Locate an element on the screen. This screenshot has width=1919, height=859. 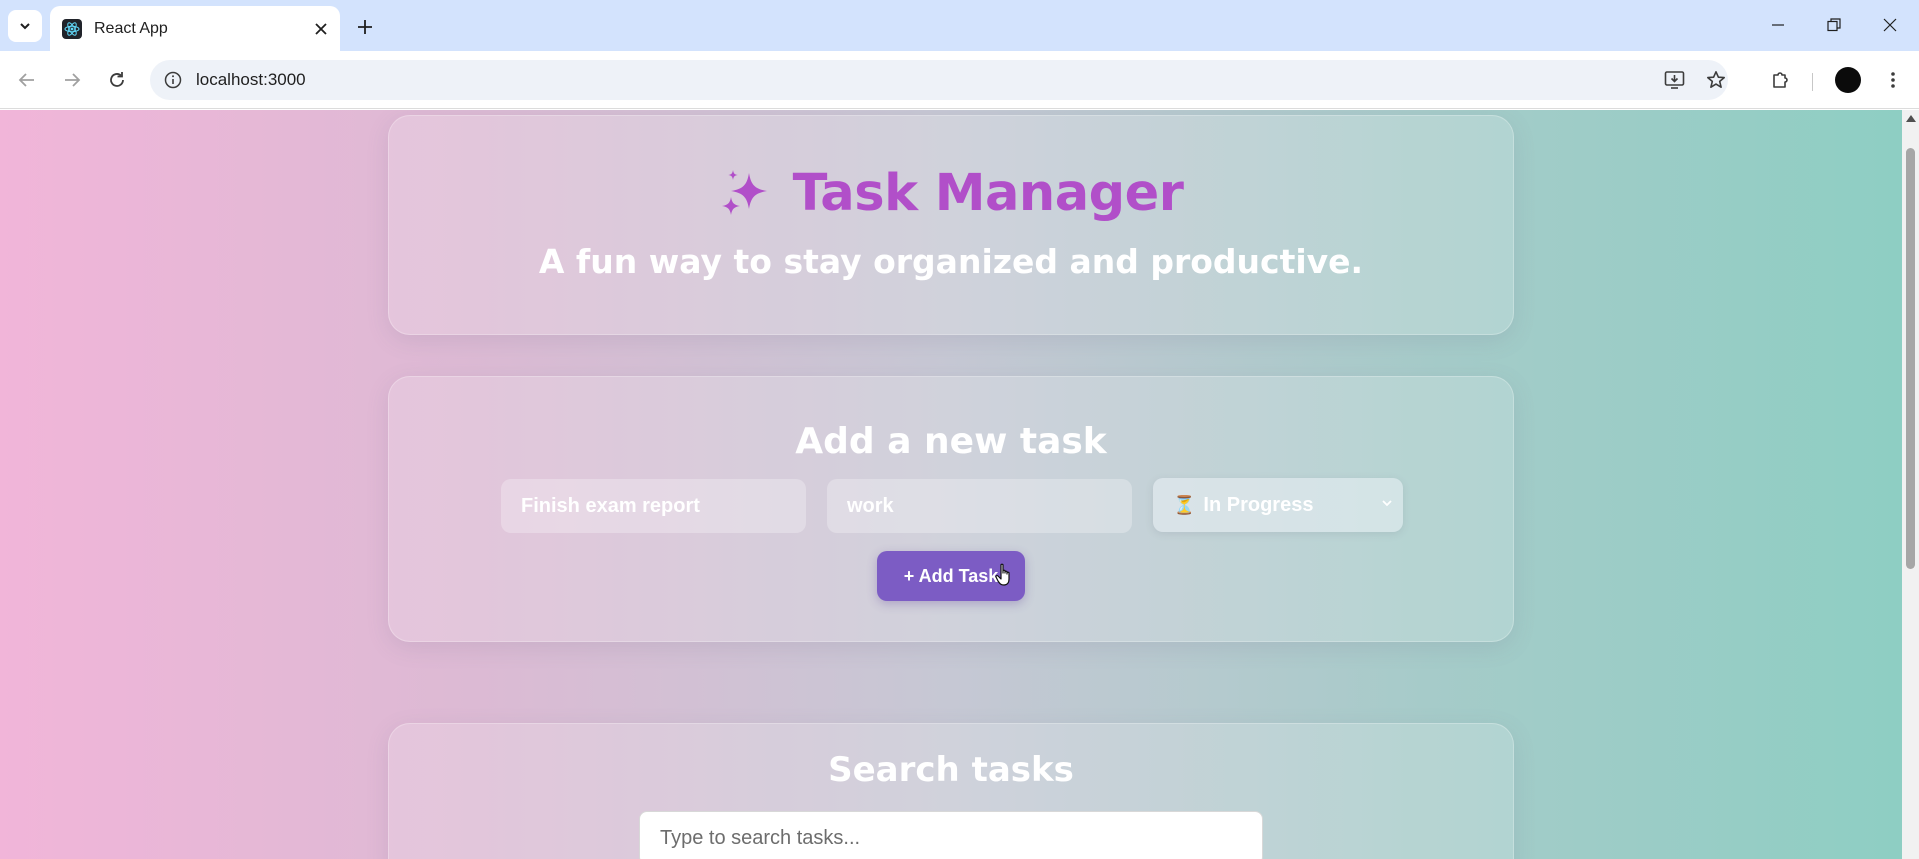
arrow-left-icon is located at coordinates (26, 80).